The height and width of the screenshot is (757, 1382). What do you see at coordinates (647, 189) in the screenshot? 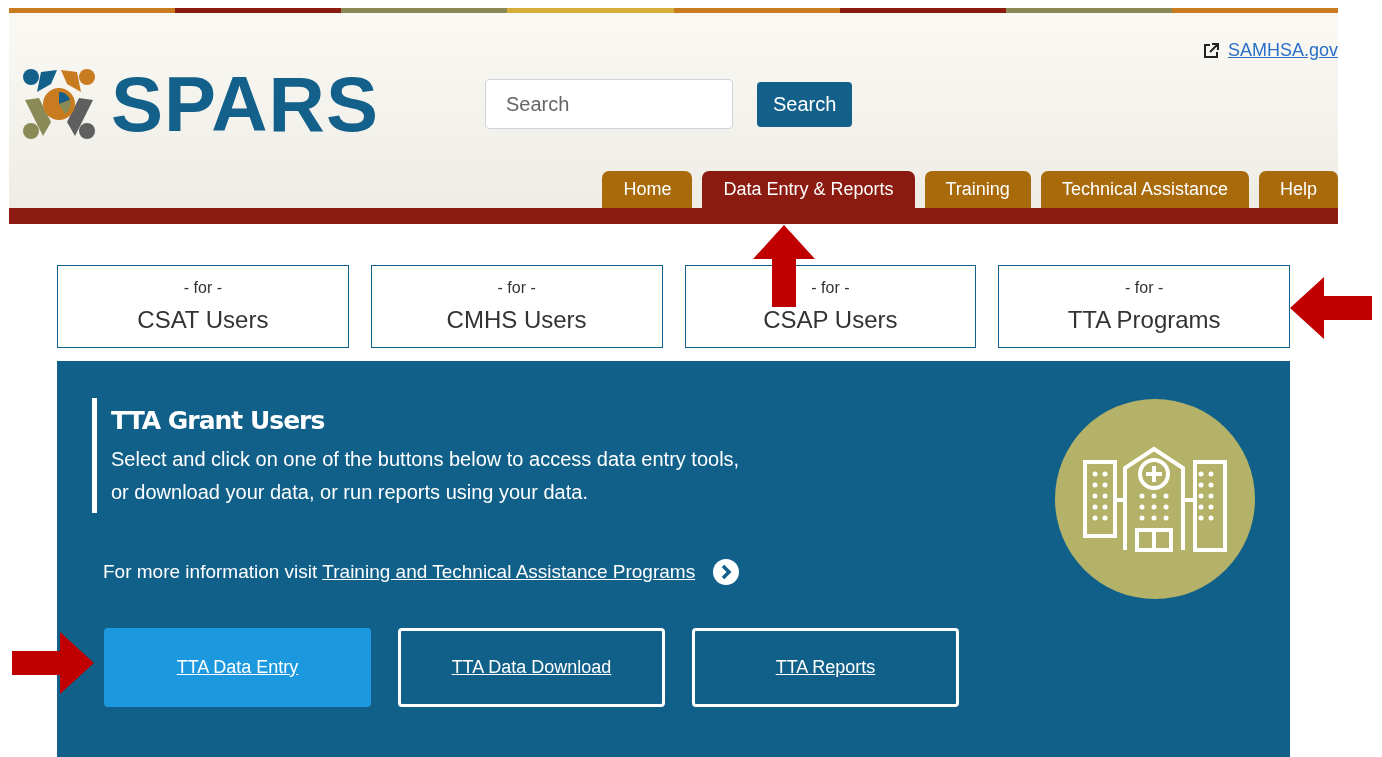
I see `nav-tab: Home` at bounding box center [647, 189].